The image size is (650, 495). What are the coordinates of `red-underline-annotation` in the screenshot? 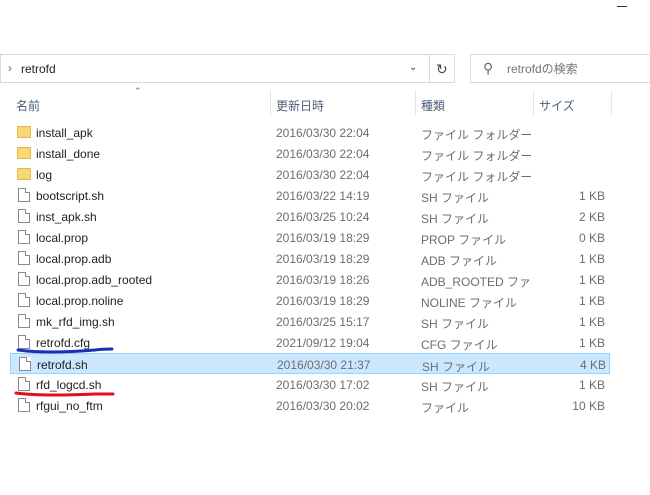 It's located at (64, 394).